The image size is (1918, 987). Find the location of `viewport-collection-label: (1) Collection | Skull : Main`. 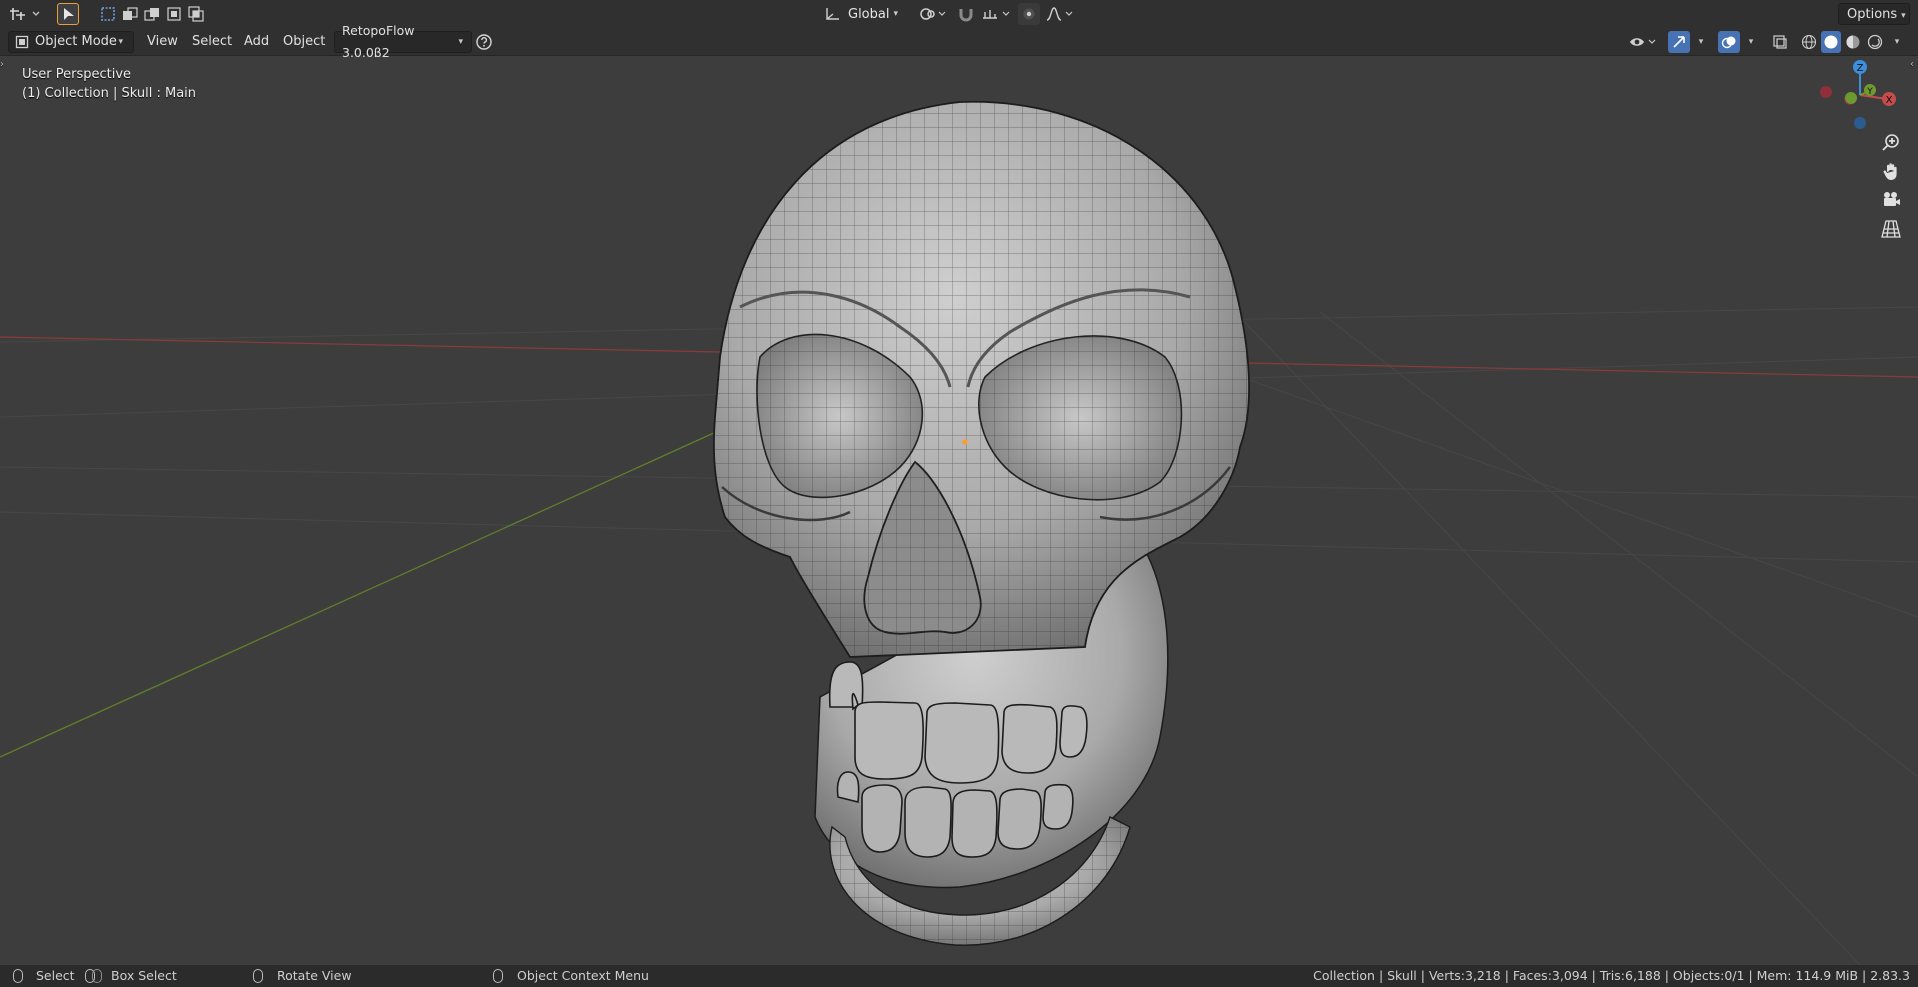

viewport-collection-label: (1) Collection | Skull : Main is located at coordinates (109, 93).